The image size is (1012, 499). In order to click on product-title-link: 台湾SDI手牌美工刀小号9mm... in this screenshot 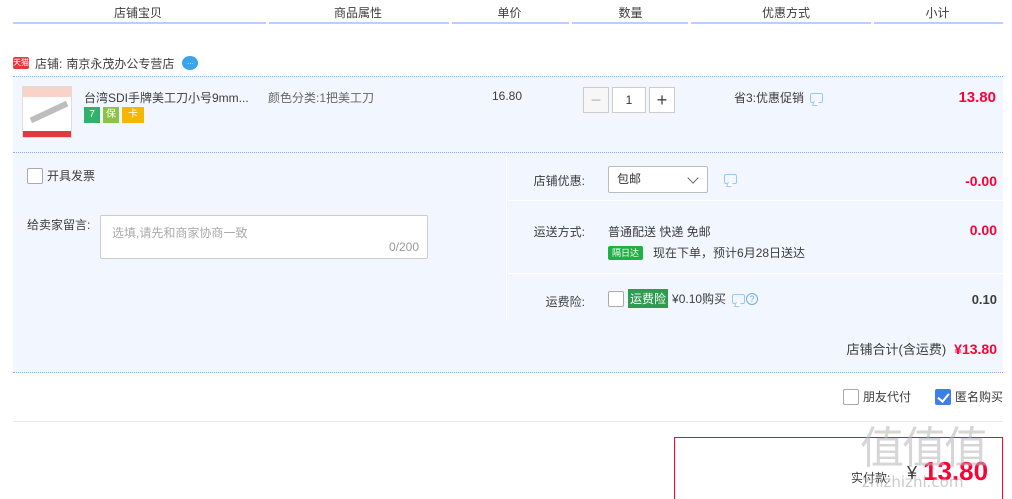, I will do `click(166, 97)`.